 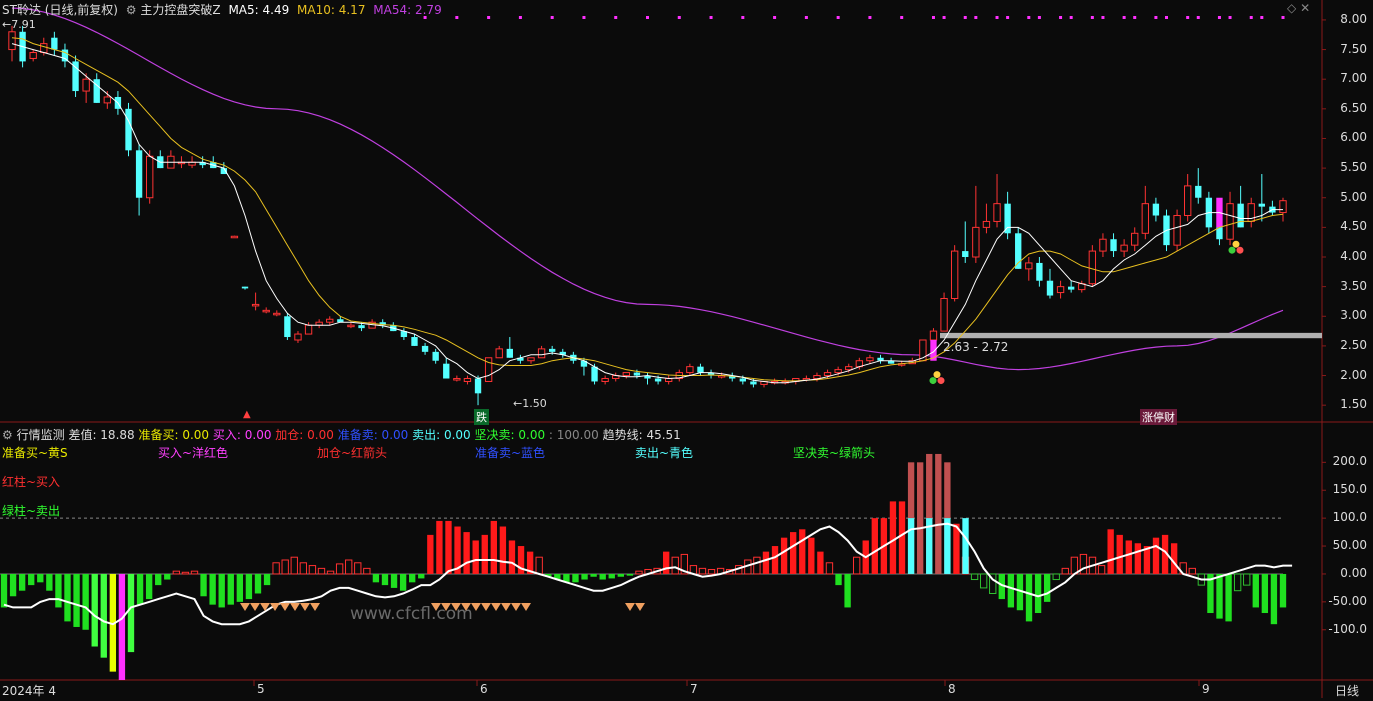 I want to click on trend-readout: 趋势线: 45.51, so click(x=641, y=435).